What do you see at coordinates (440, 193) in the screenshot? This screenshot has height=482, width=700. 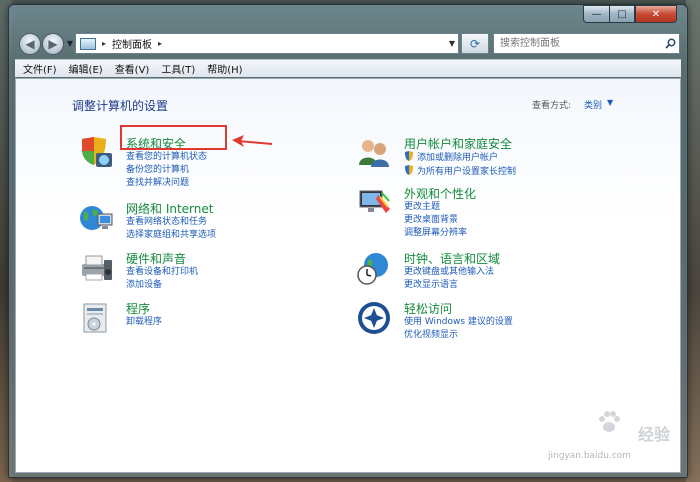 I see `category-heading: 外观和个性化` at bounding box center [440, 193].